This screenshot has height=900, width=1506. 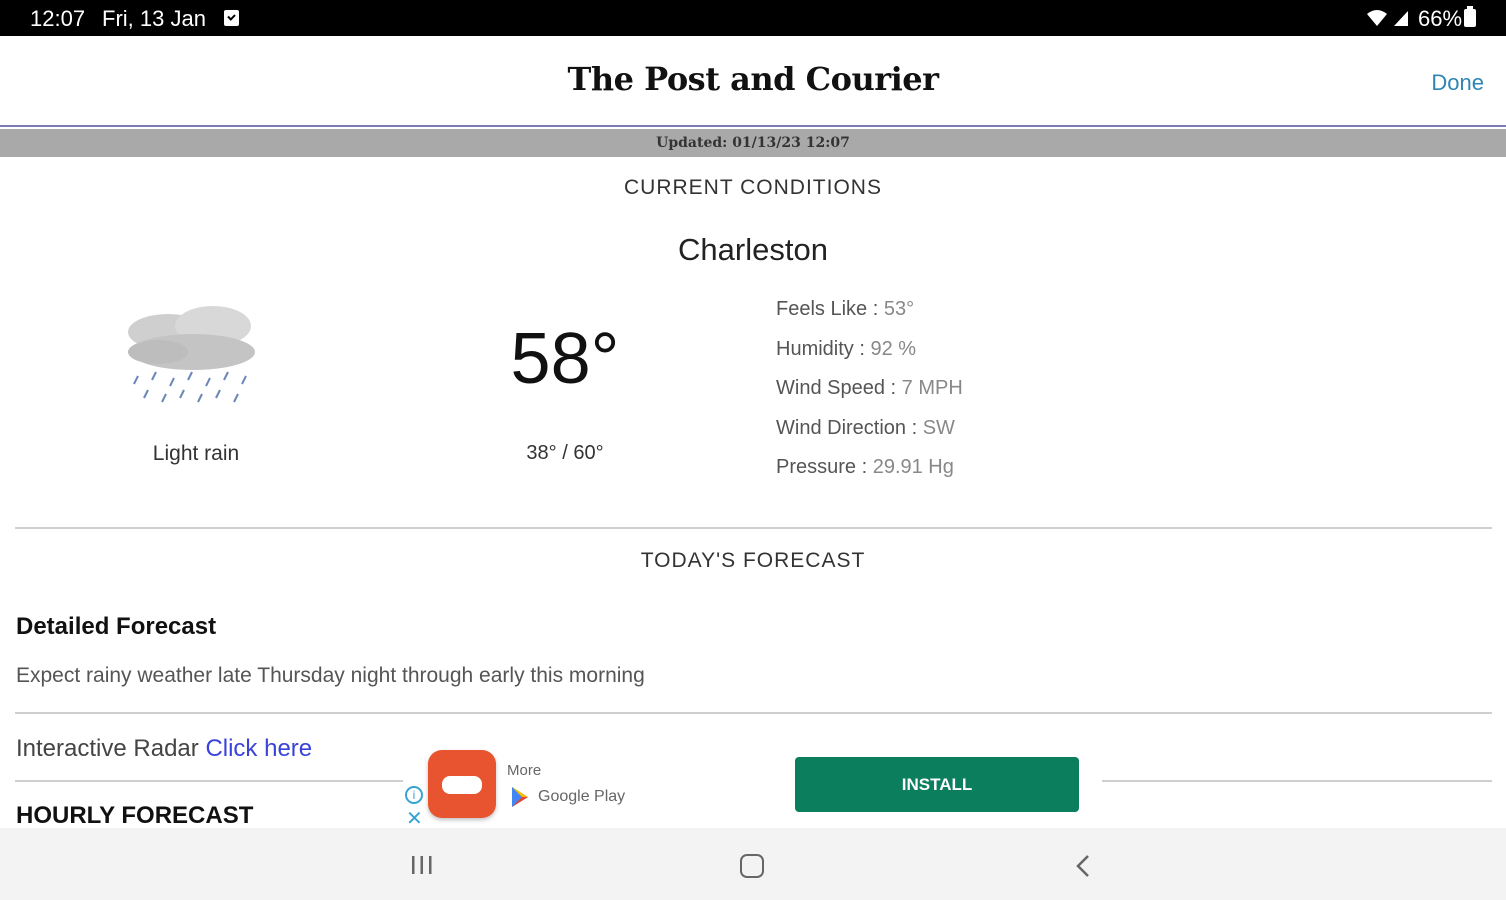 I want to click on detail-value: 92 %, so click(x=893, y=348).